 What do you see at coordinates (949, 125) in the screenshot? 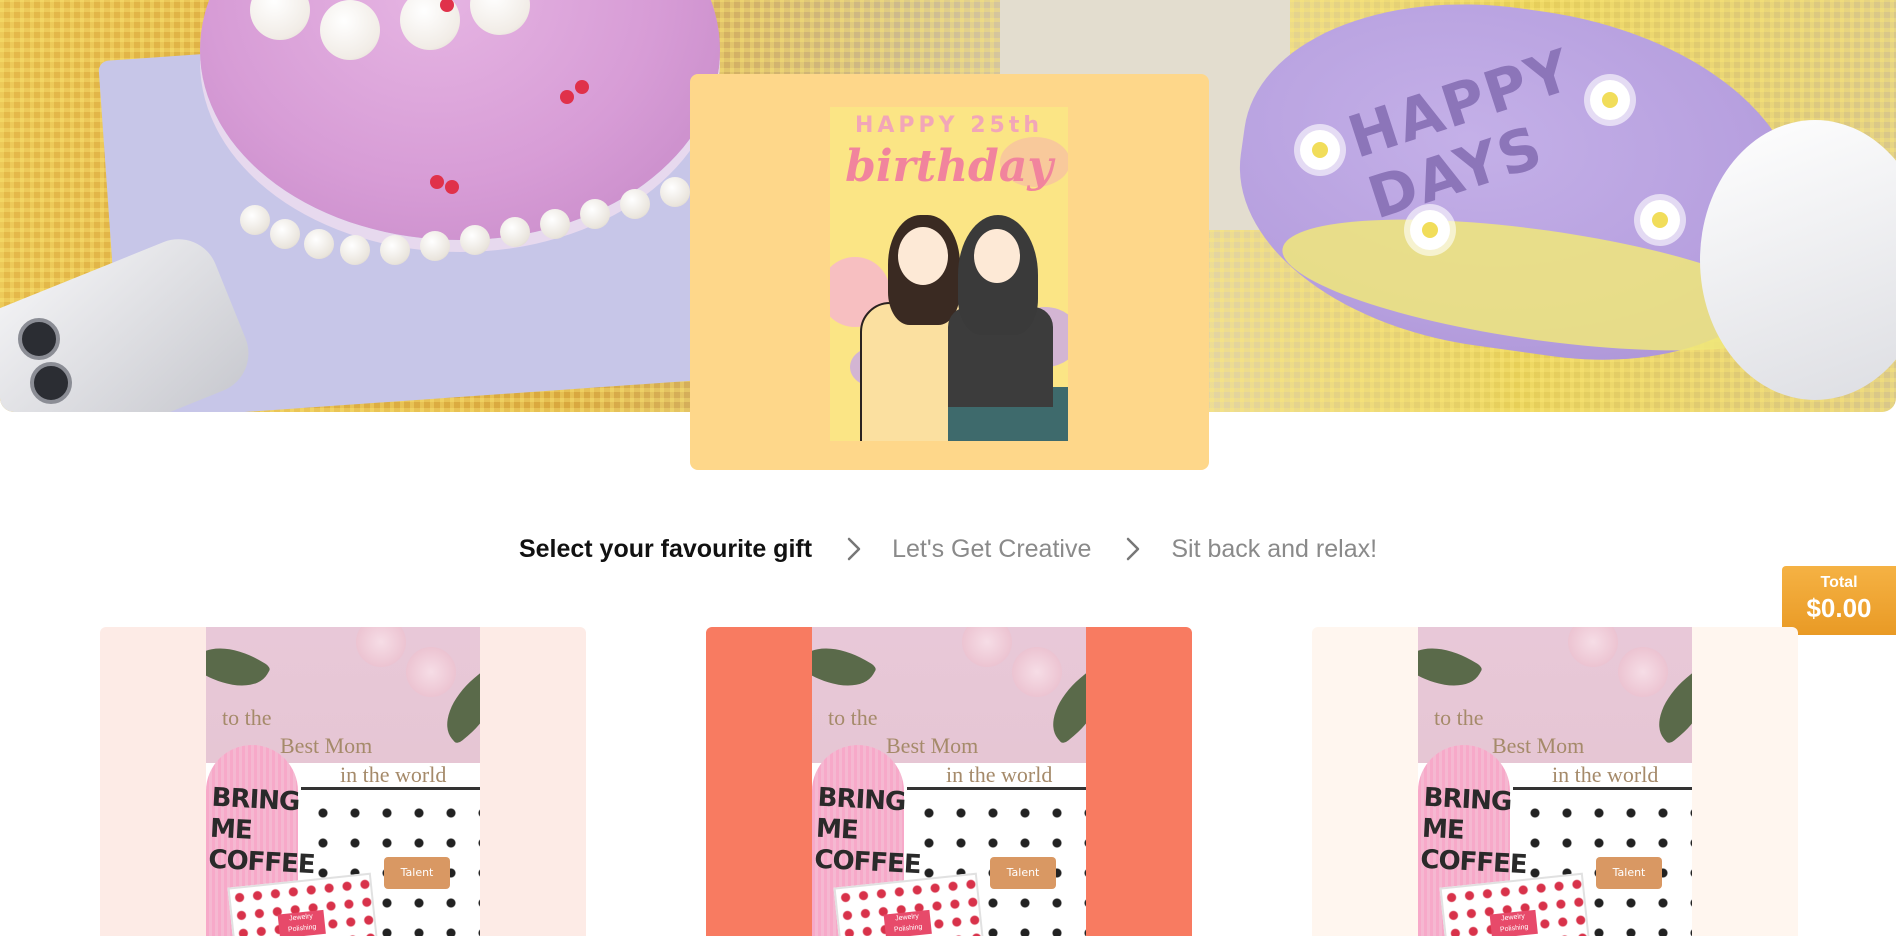
I see `card-happy-text: HAPPY 25th` at bounding box center [949, 125].